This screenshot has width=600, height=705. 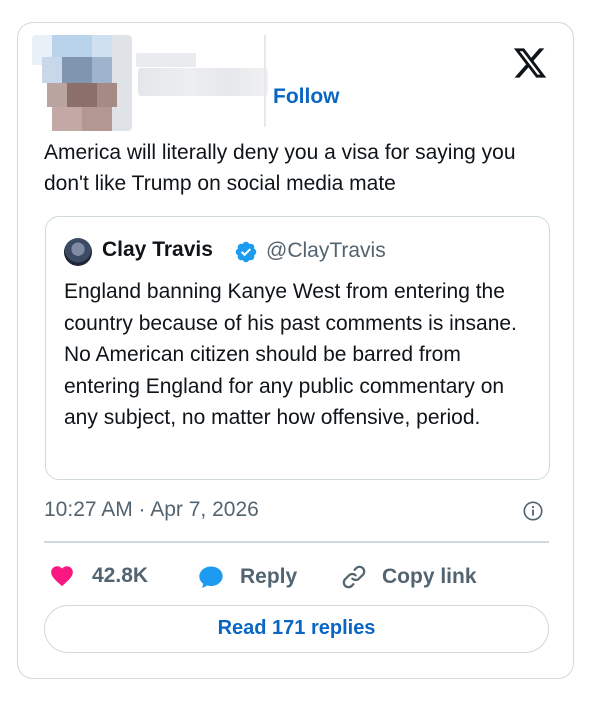 What do you see at coordinates (533, 511) in the screenshot?
I see `info-icon` at bounding box center [533, 511].